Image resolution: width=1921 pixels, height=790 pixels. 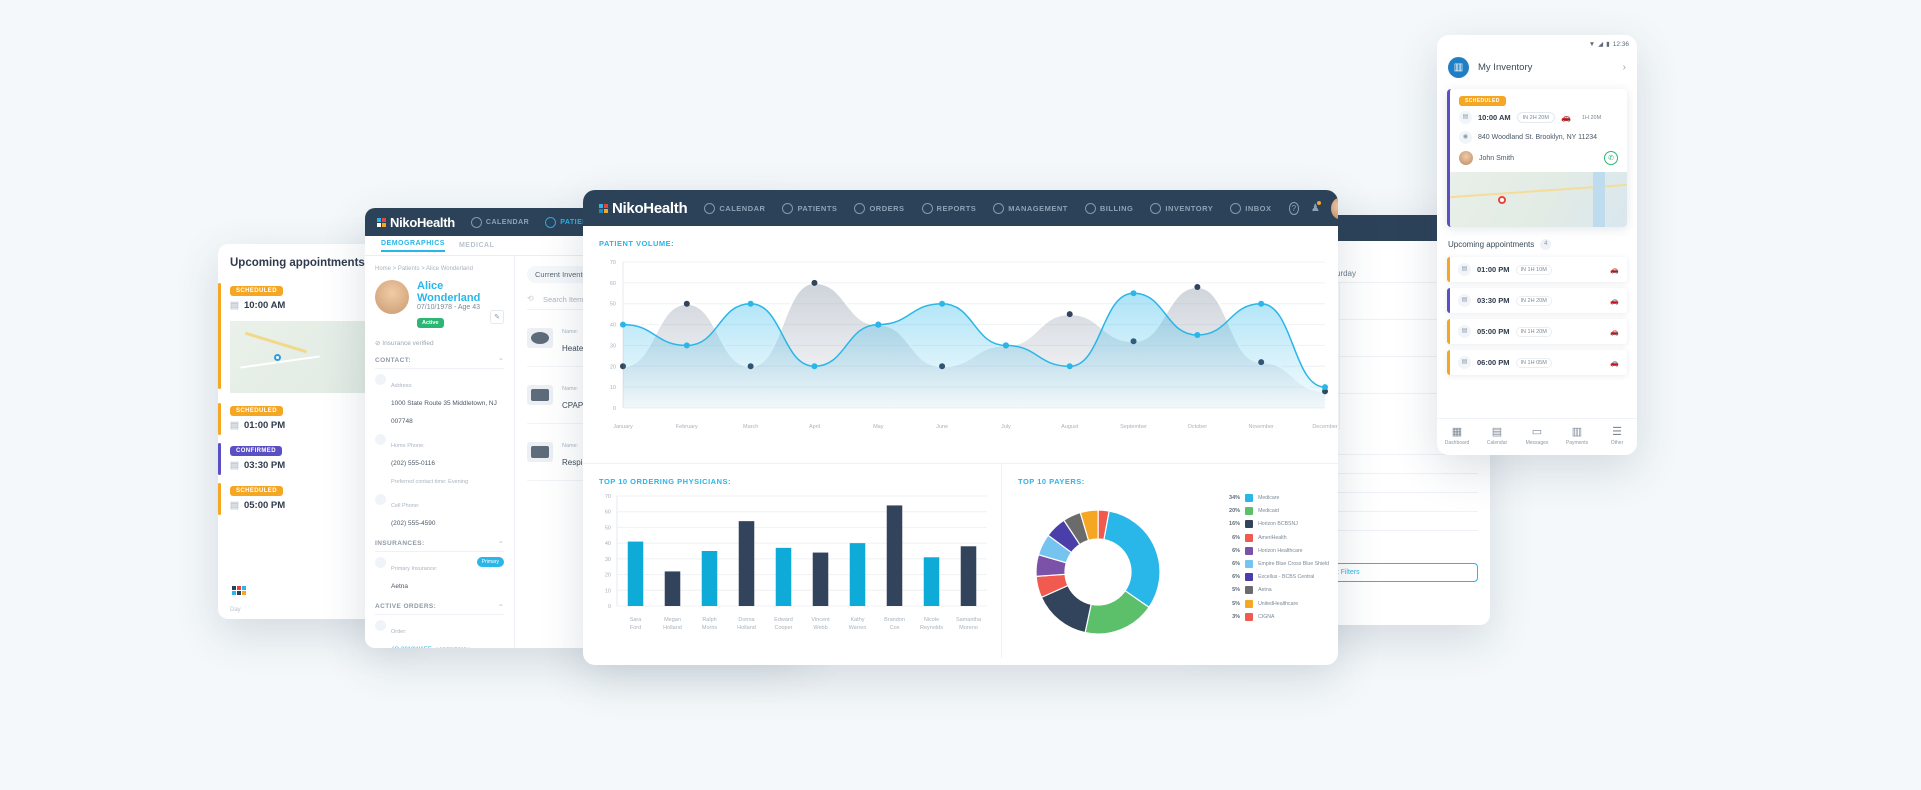 I want to click on nav-item-inbox: INBOX, so click(x=1250, y=208).